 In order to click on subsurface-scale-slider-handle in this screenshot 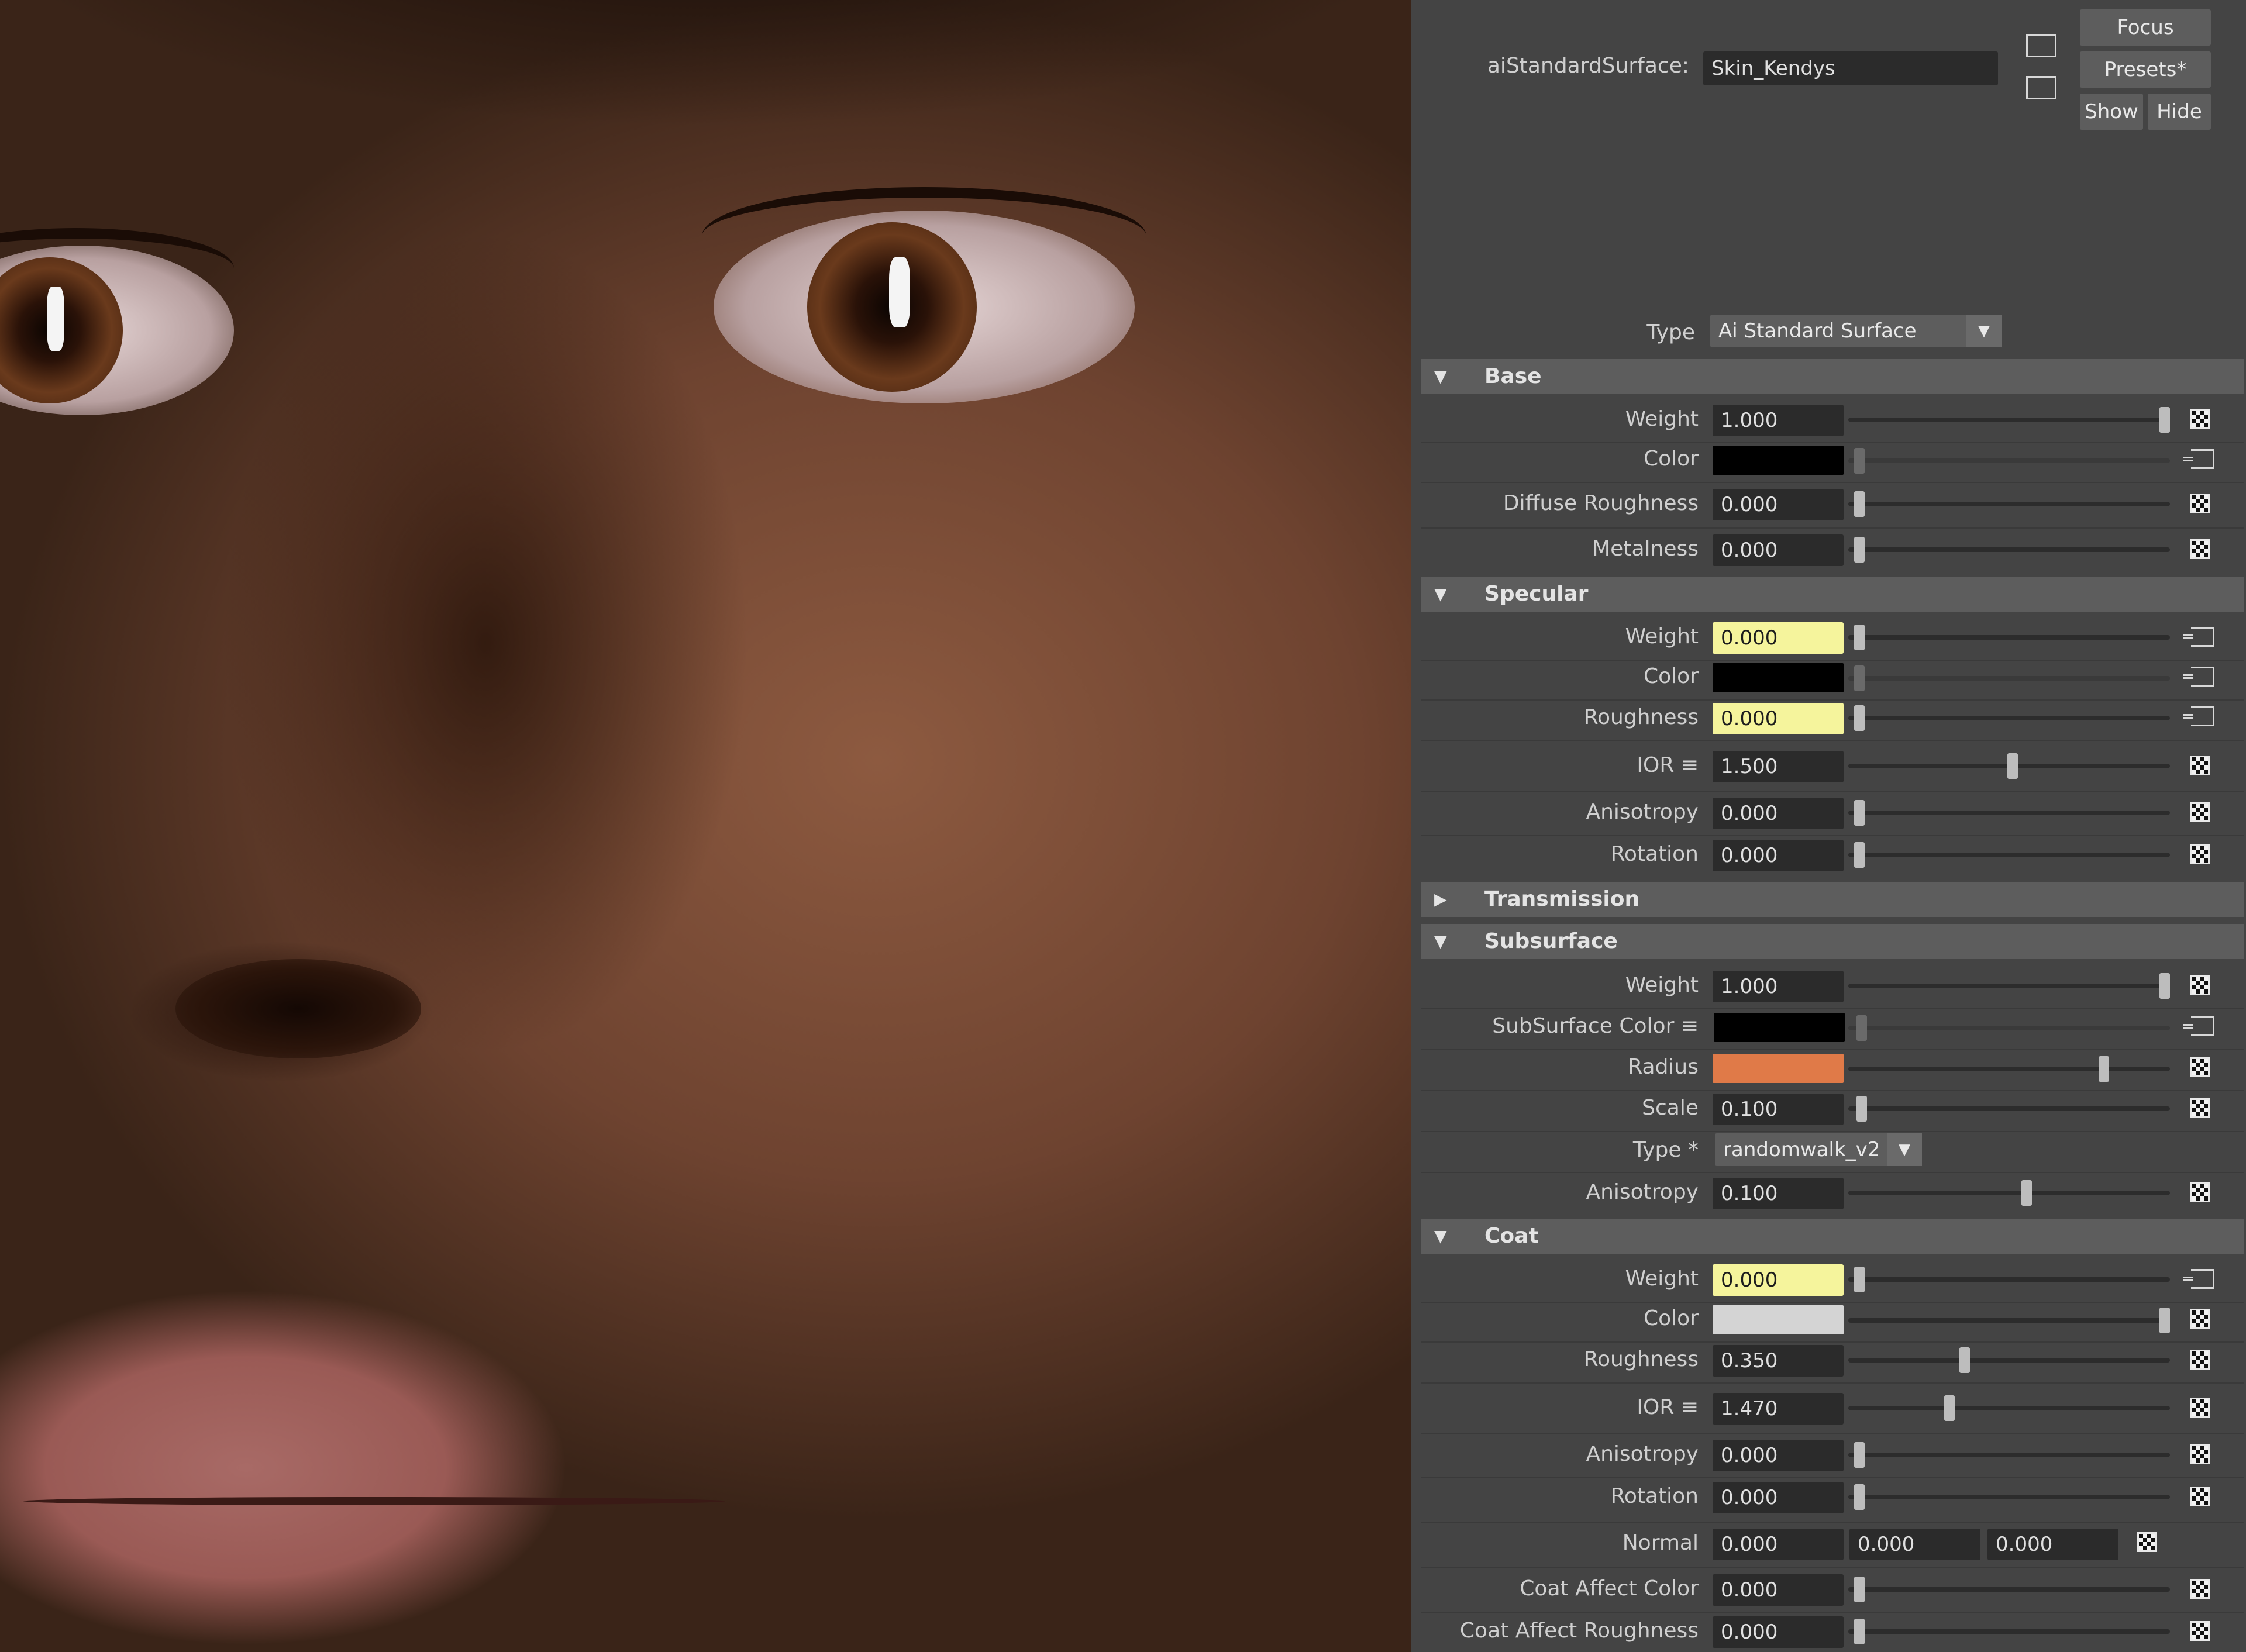, I will do `click(1861, 1109)`.